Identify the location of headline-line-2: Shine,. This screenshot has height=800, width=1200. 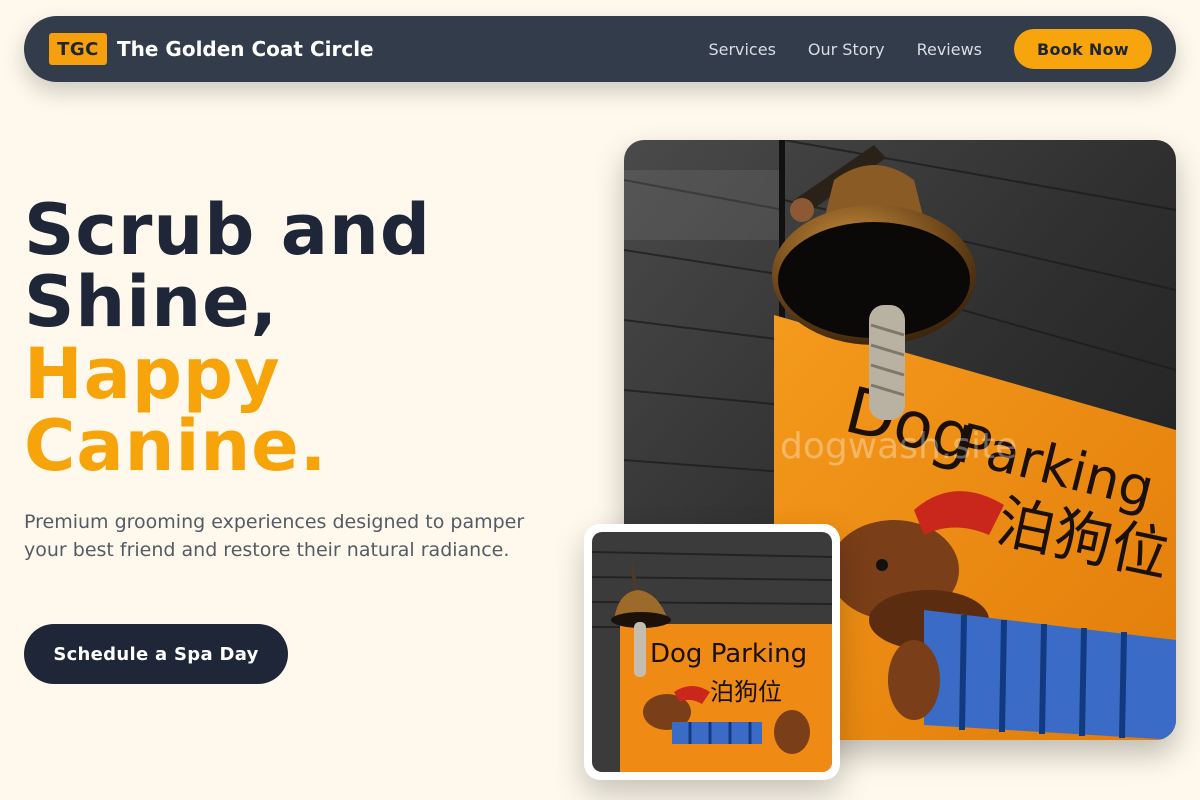
(151, 302).